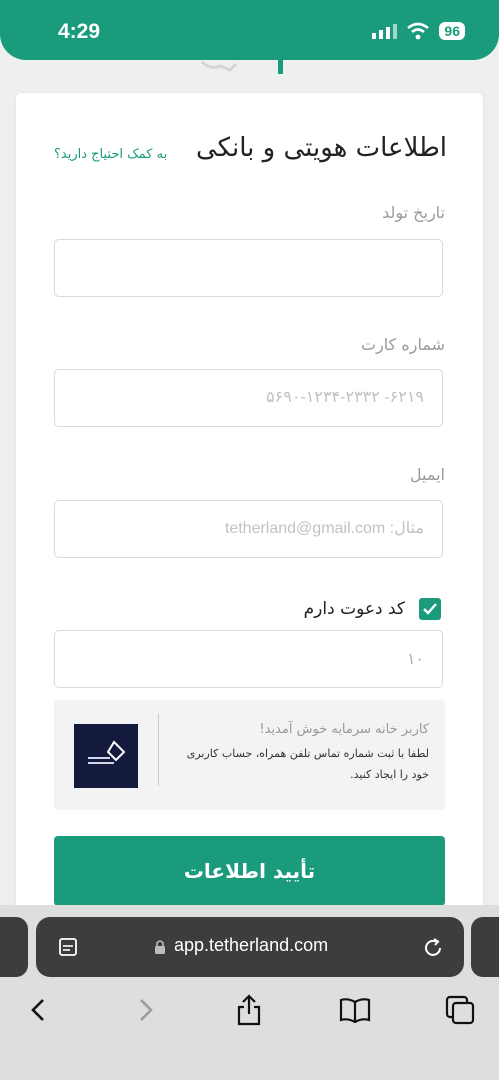 This screenshot has width=499, height=1080. I want to click on card-number-input, so click(248, 398).